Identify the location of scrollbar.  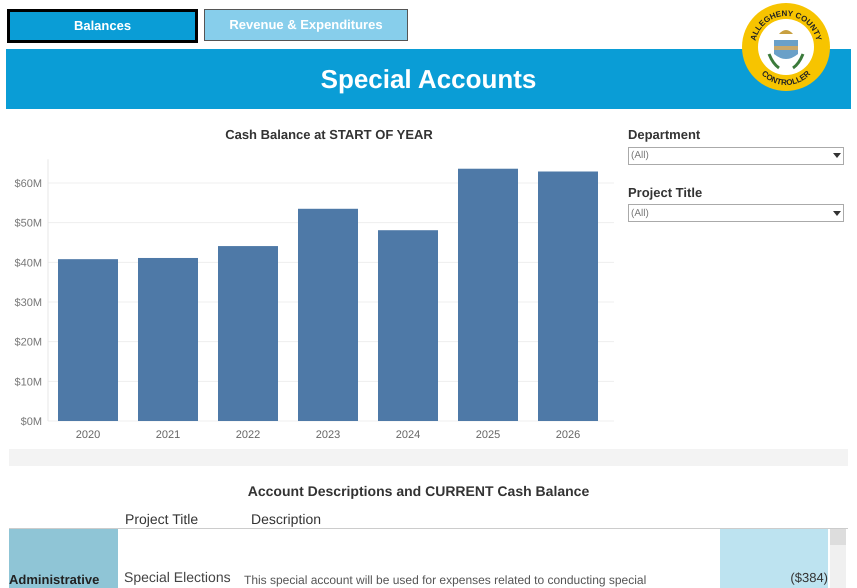
(838, 558).